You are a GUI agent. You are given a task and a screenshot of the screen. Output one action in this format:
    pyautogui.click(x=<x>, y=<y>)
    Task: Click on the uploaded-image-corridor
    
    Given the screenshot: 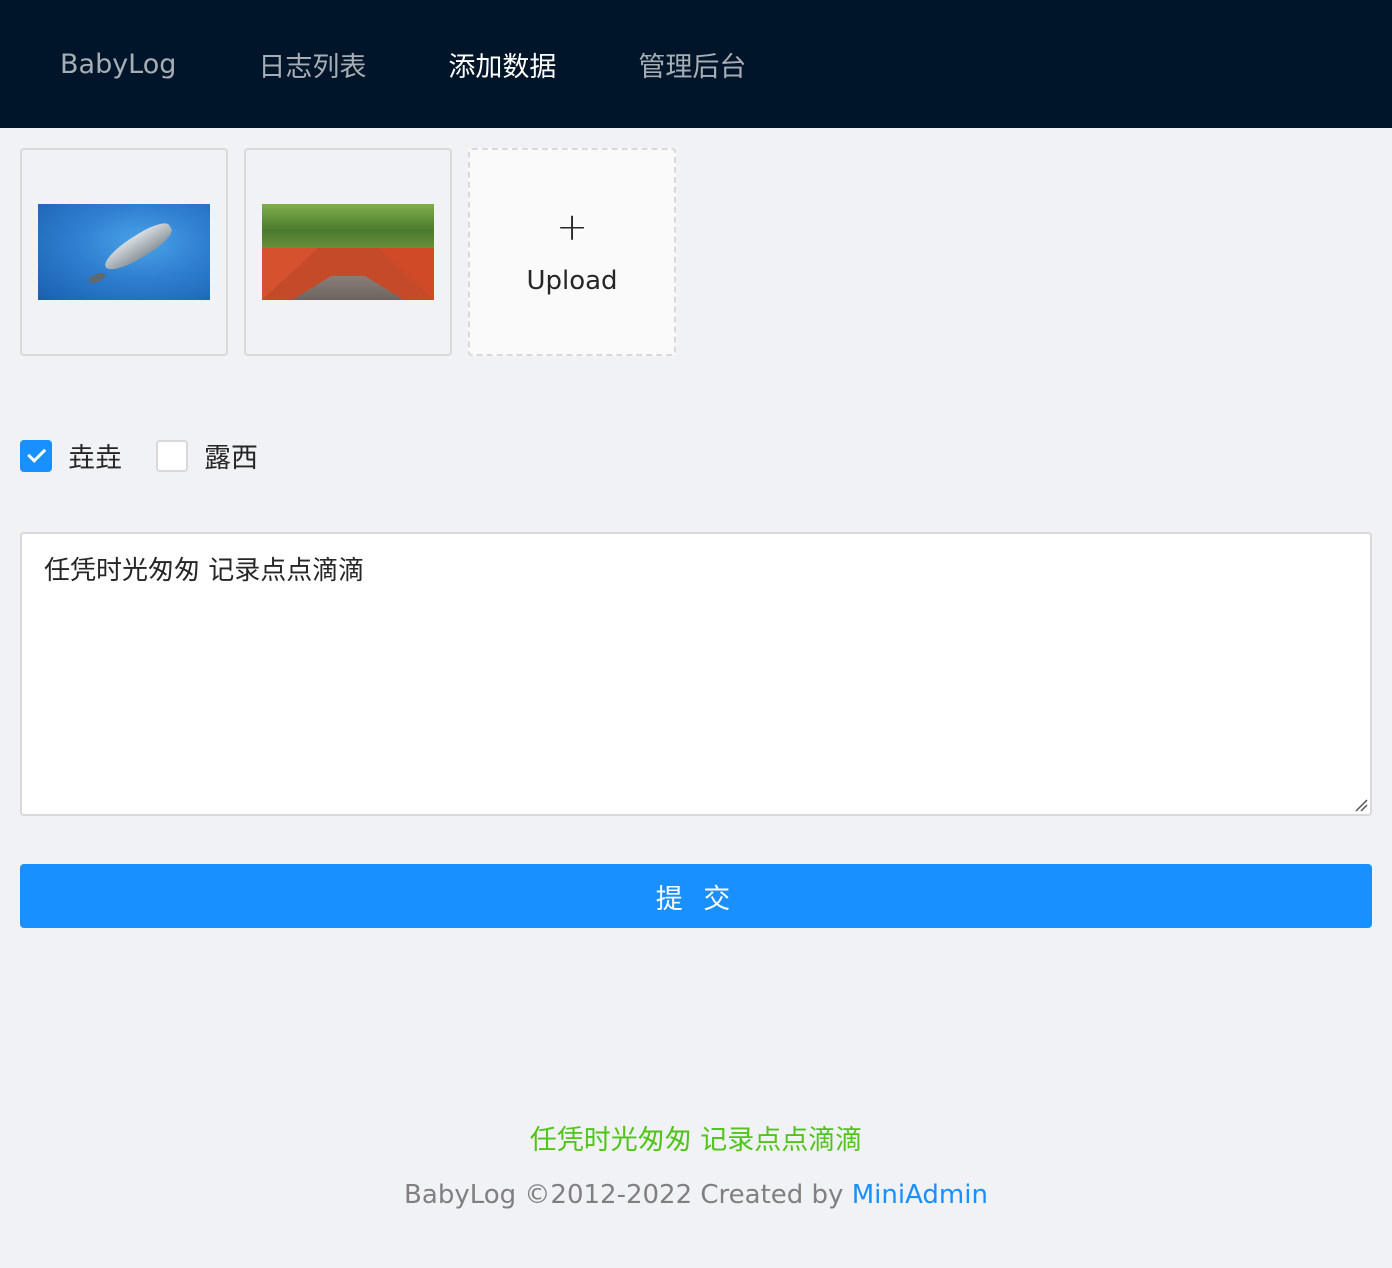 What is the action you would take?
    pyautogui.click(x=348, y=252)
    